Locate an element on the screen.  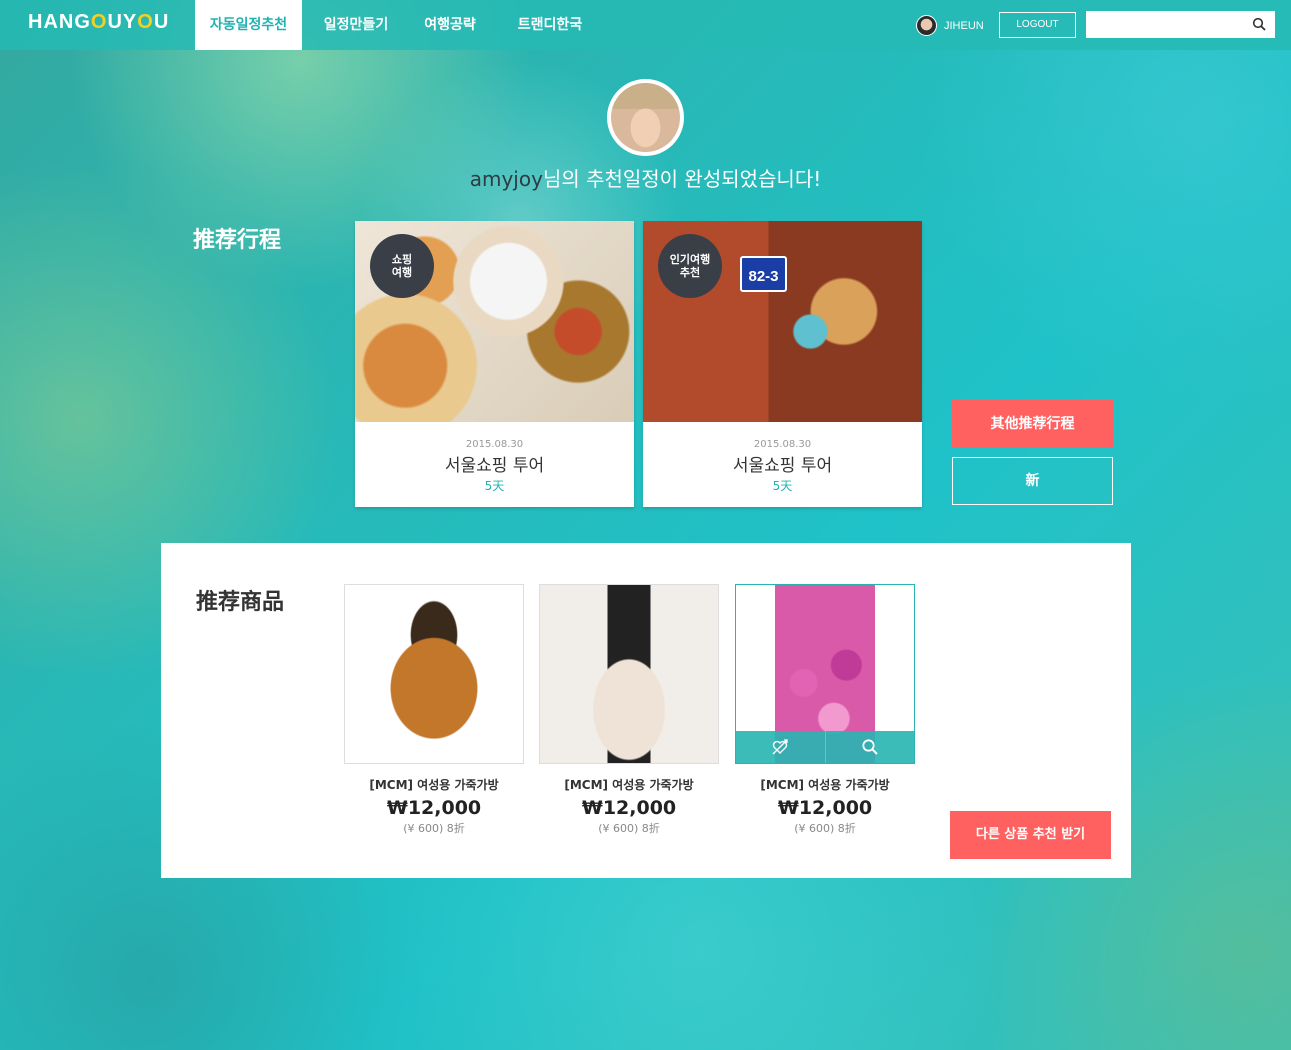
itinerary-card: 쇼핑 여행 2015.08.30 서울쇼핑 투어 5天 is located at coordinates (494, 364).